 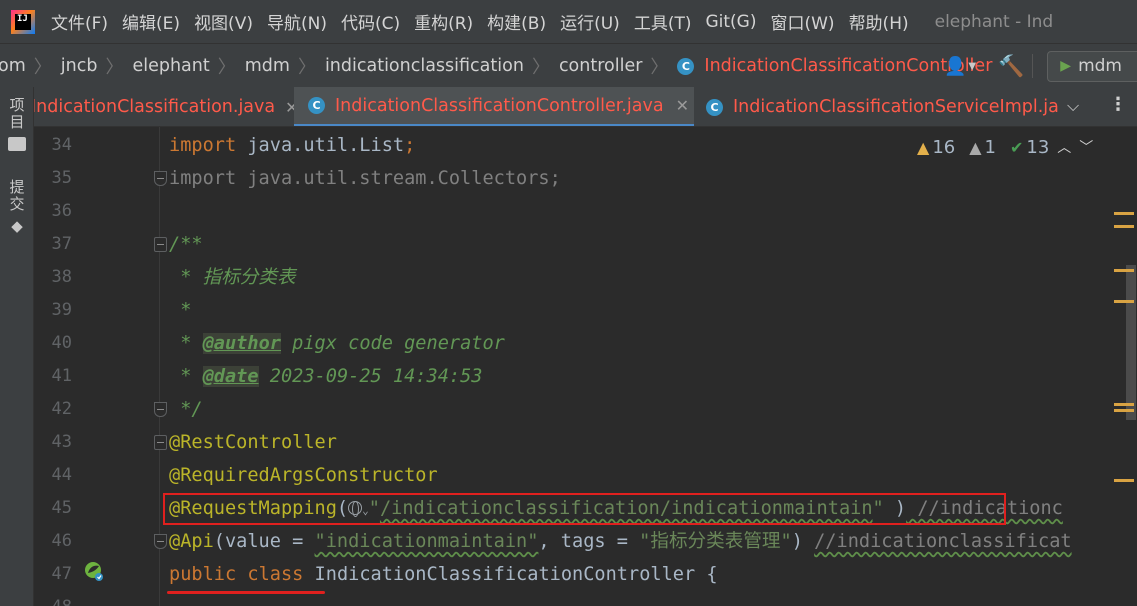 What do you see at coordinates (424, 66) in the screenshot?
I see `breadcrumb-item-indicationclassification: indicationclassification` at bounding box center [424, 66].